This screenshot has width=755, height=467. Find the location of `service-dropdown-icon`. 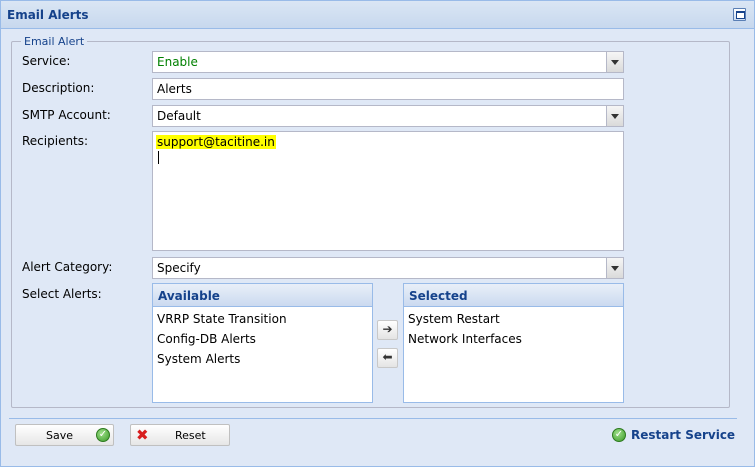

service-dropdown-icon is located at coordinates (614, 62).